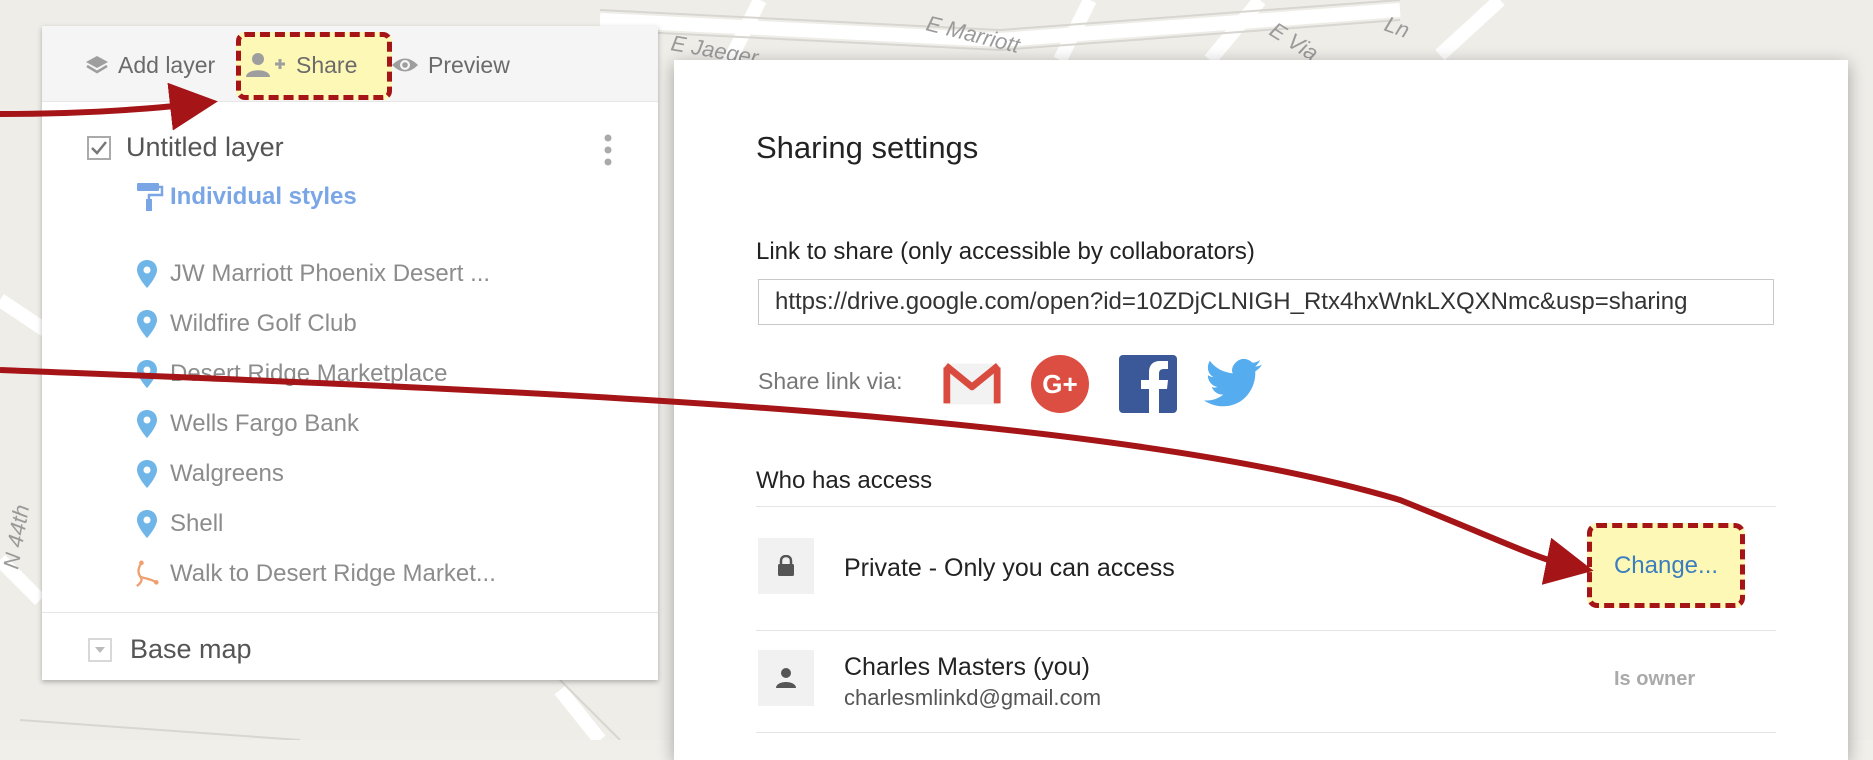 The height and width of the screenshot is (760, 1873). I want to click on facebook-share-button, so click(1148, 384).